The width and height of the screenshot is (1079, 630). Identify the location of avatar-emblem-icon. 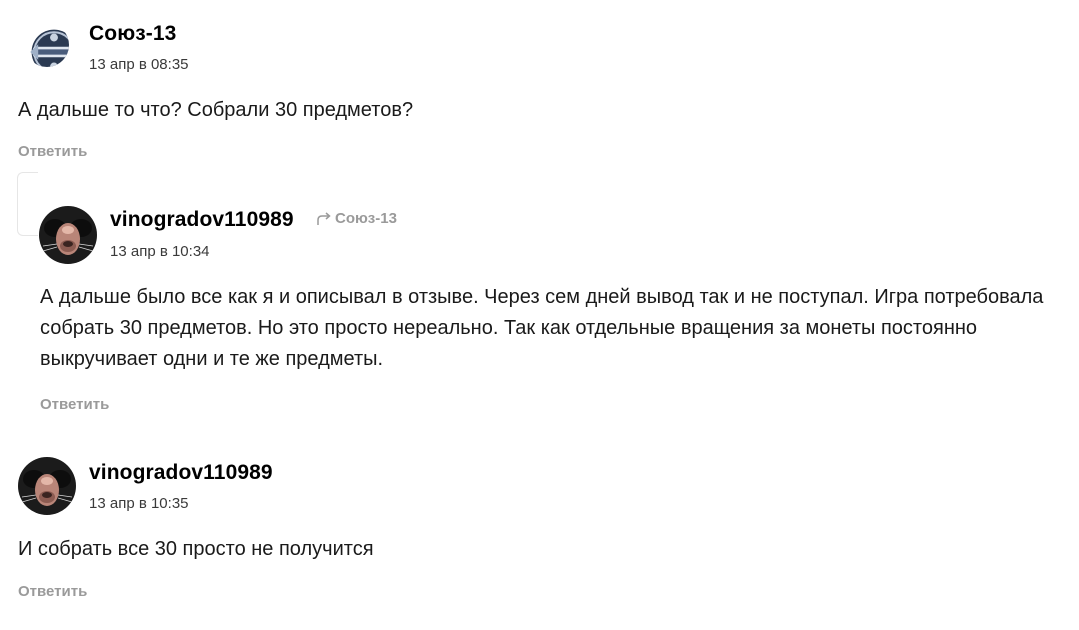
(47, 45).